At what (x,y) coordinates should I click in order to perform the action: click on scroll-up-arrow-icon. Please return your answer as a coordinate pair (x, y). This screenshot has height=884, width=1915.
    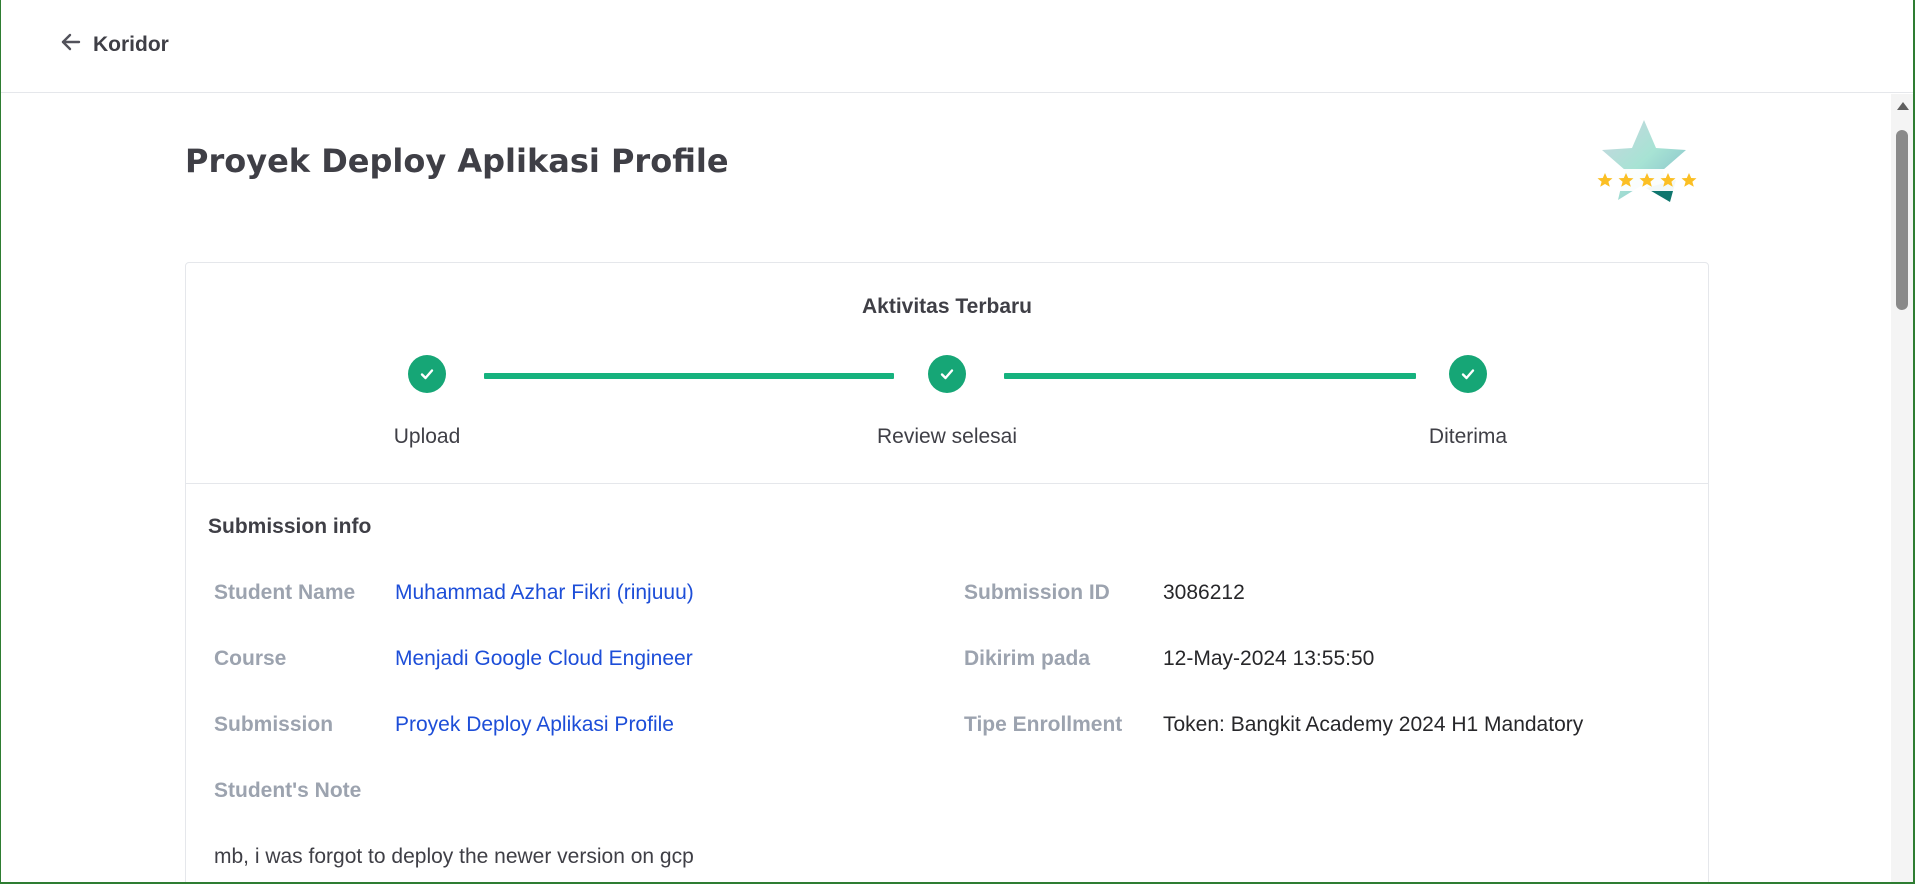
    Looking at the image, I should click on (1903, 106).